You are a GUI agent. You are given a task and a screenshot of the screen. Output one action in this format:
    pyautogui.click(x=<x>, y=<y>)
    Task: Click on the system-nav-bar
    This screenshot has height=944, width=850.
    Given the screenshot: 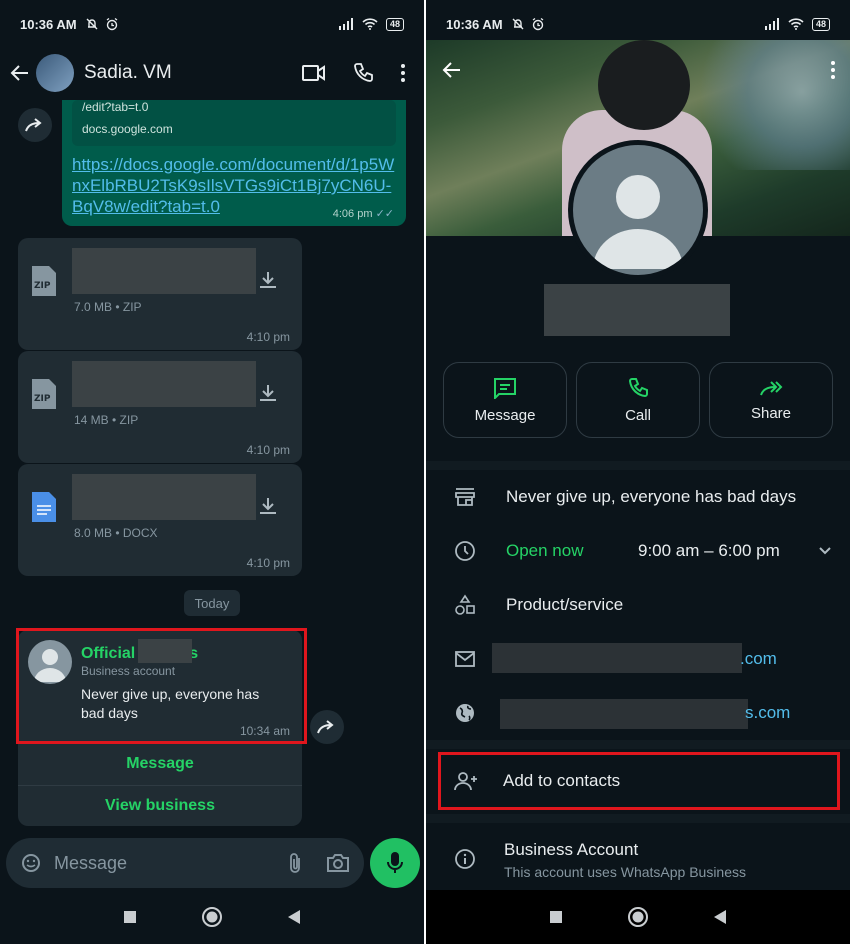 What is the action you would take?
    pyautogui.click(x=212, y=917)
    